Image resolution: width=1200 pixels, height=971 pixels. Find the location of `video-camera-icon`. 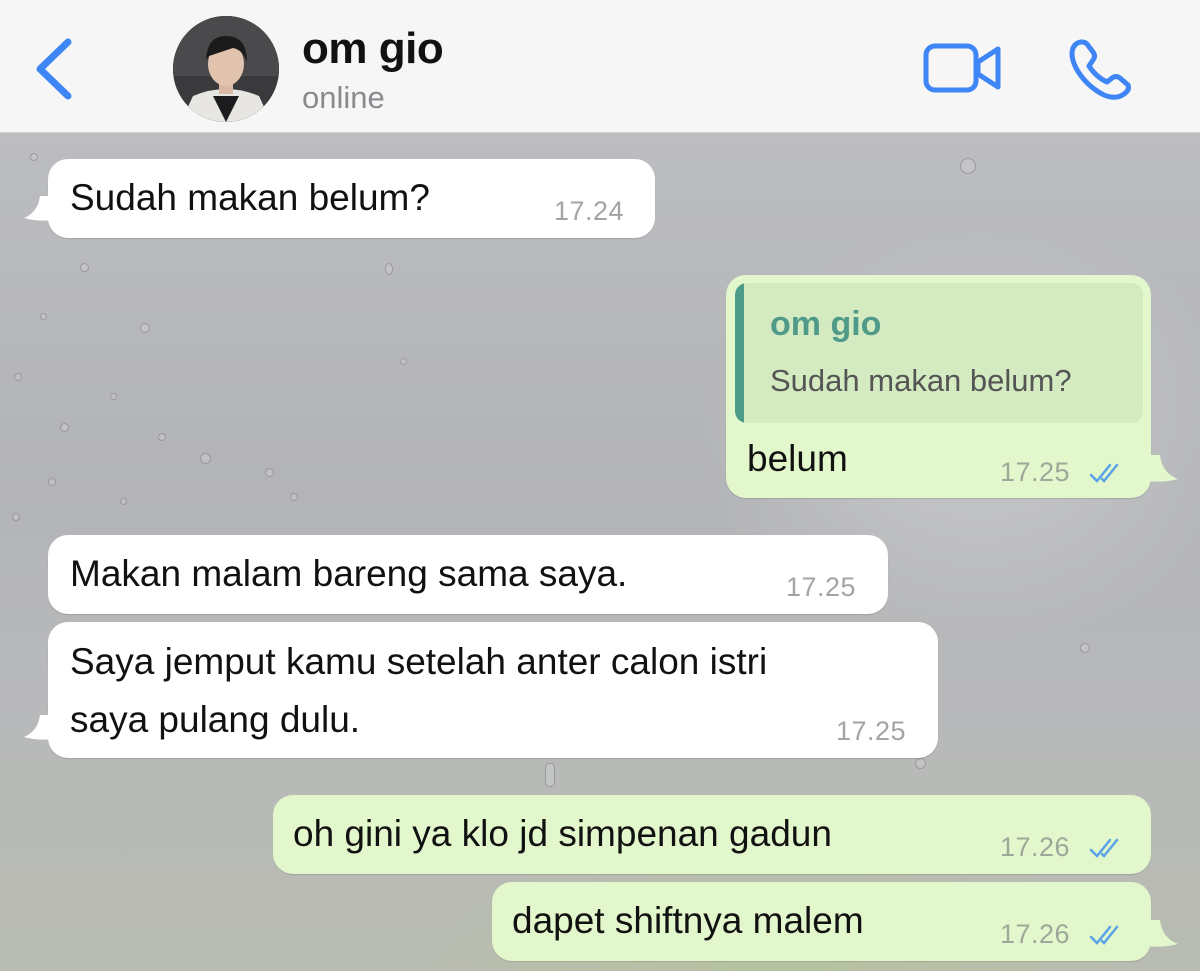

video-camera-icon is located at coordinates (962, 68).